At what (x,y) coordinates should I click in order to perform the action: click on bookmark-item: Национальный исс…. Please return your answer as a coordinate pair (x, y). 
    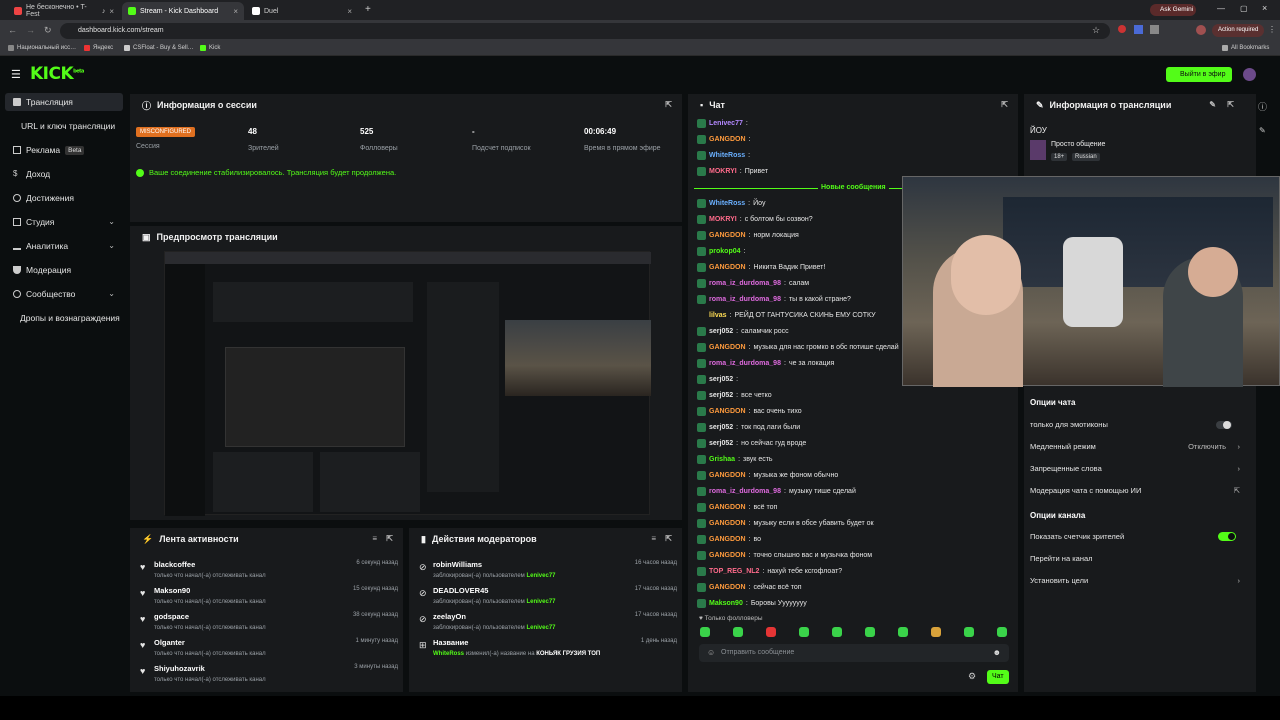
    Looking at the image, I should click on (42, 48).